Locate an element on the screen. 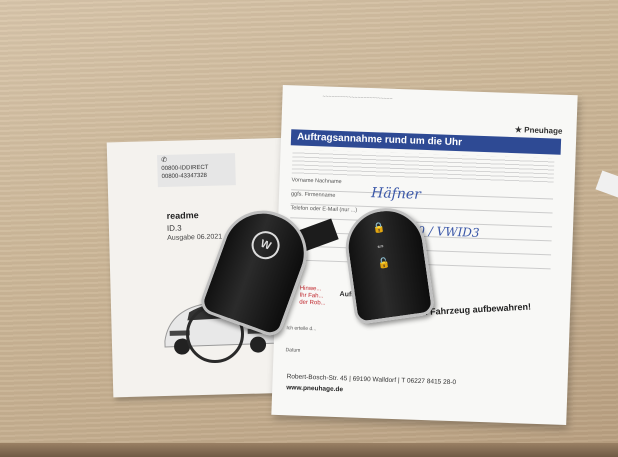 The width and height of the screenshot is (618, 457). lock-icon: 🔒 is located at coordinates (379, 228).